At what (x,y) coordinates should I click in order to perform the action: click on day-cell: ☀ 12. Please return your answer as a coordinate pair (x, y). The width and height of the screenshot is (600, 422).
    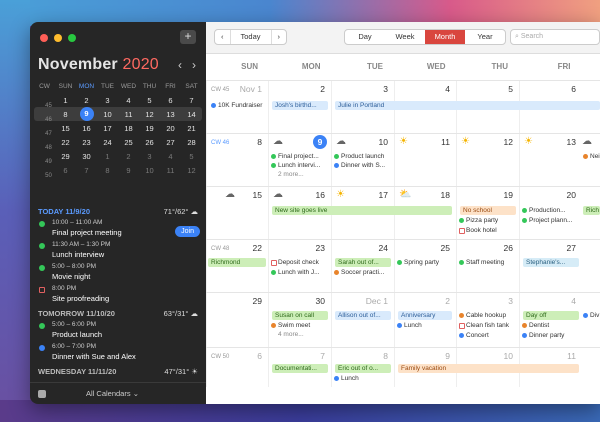
    Looking at the image, I should click on (487, 160).